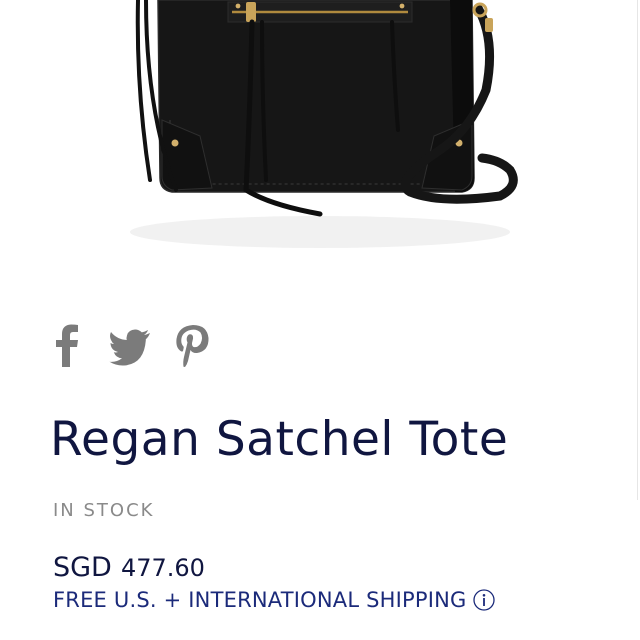  I want to click on pinterest-icon, so click(192, 345).